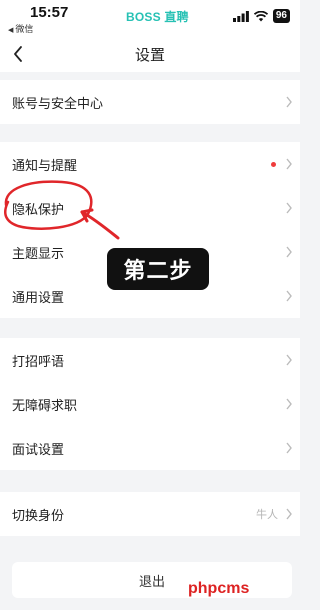 This screenshot has height=610, width=320. What do you see at coordinates (45, 406) in the screenshot?
I see `row-label: 无障碍求职` at bounding box center [45, 406].